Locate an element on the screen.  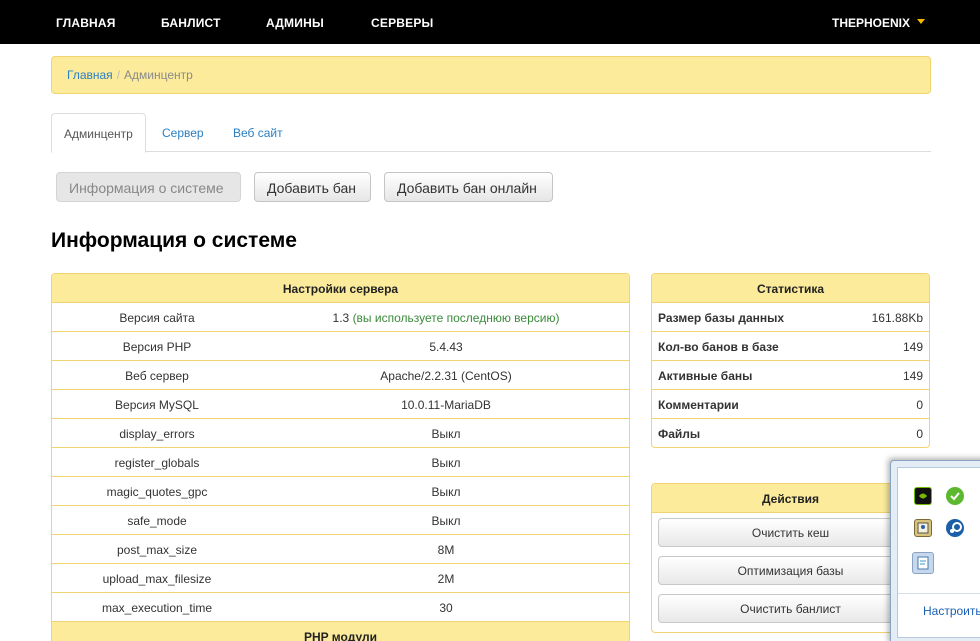
table-row: Версия MySQL 10.0.11-MariaDB is located at coordinates (340, 404).